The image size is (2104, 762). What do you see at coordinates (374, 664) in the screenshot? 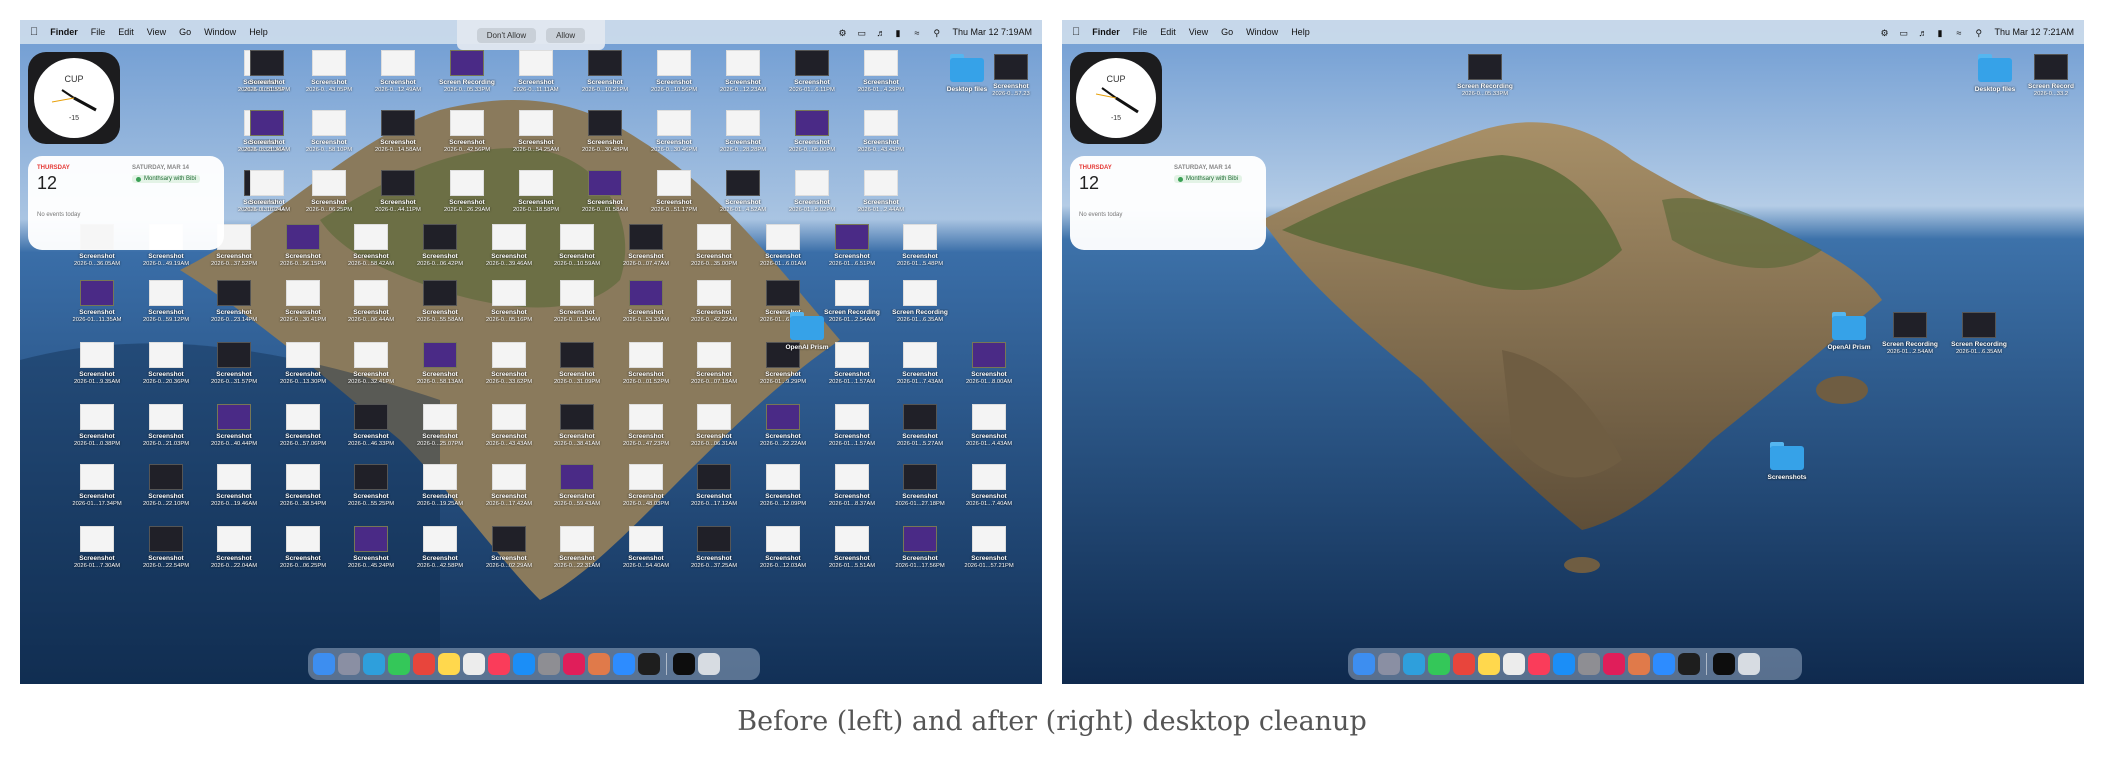
I see `telegram-icon` at bounding box center [374, 664].